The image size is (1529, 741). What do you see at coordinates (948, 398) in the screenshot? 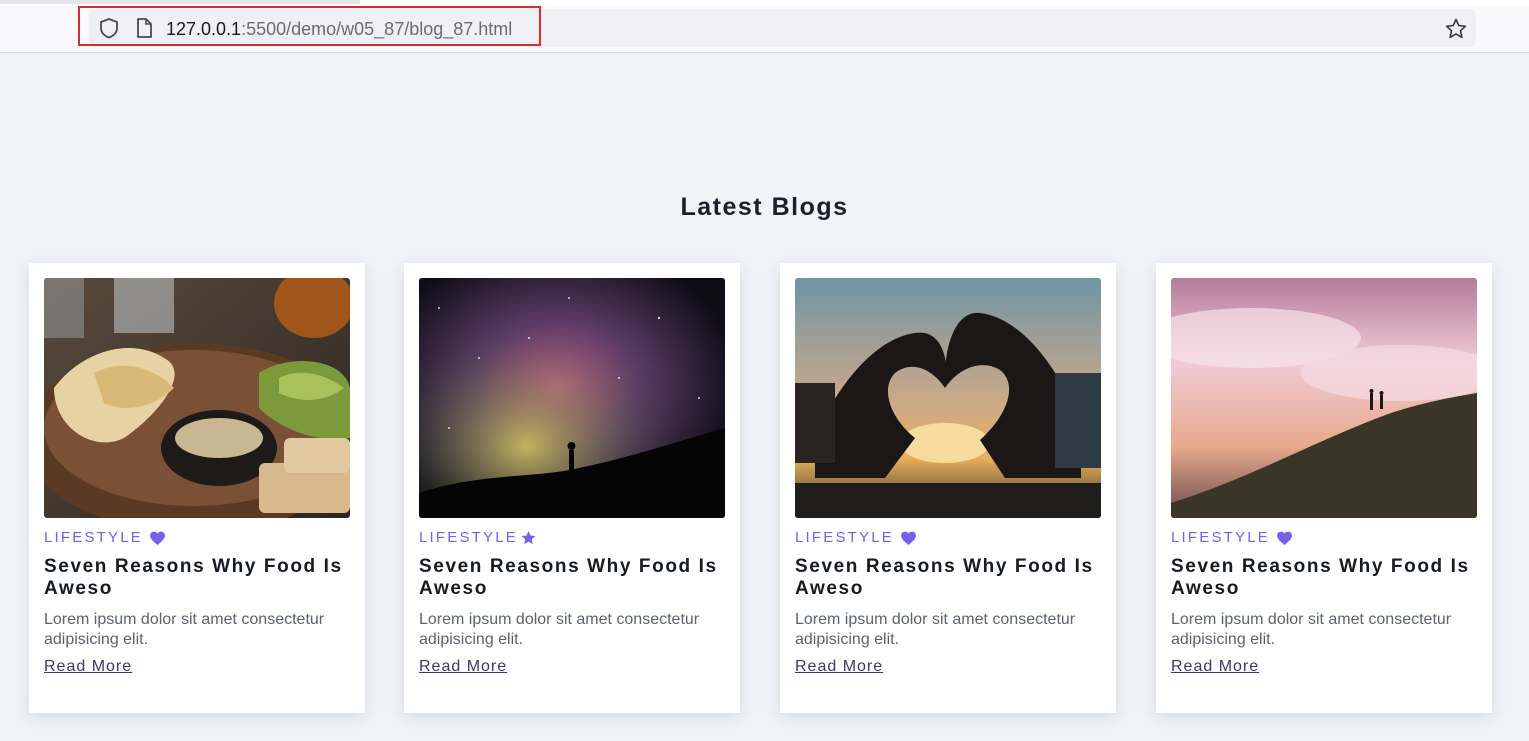
I see `heart-hands-photo` at bounding box center [948, 398].